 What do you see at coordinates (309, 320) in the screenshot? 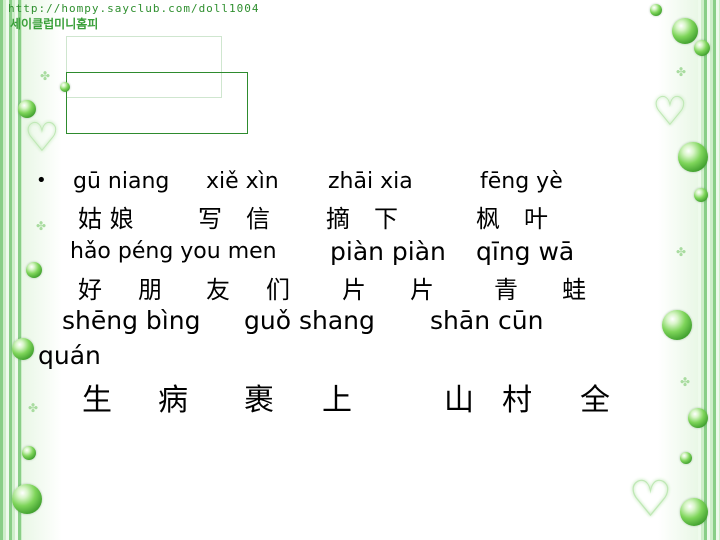
I see `pinyin-text: guǒ shang` at bounding box center [309, 320].